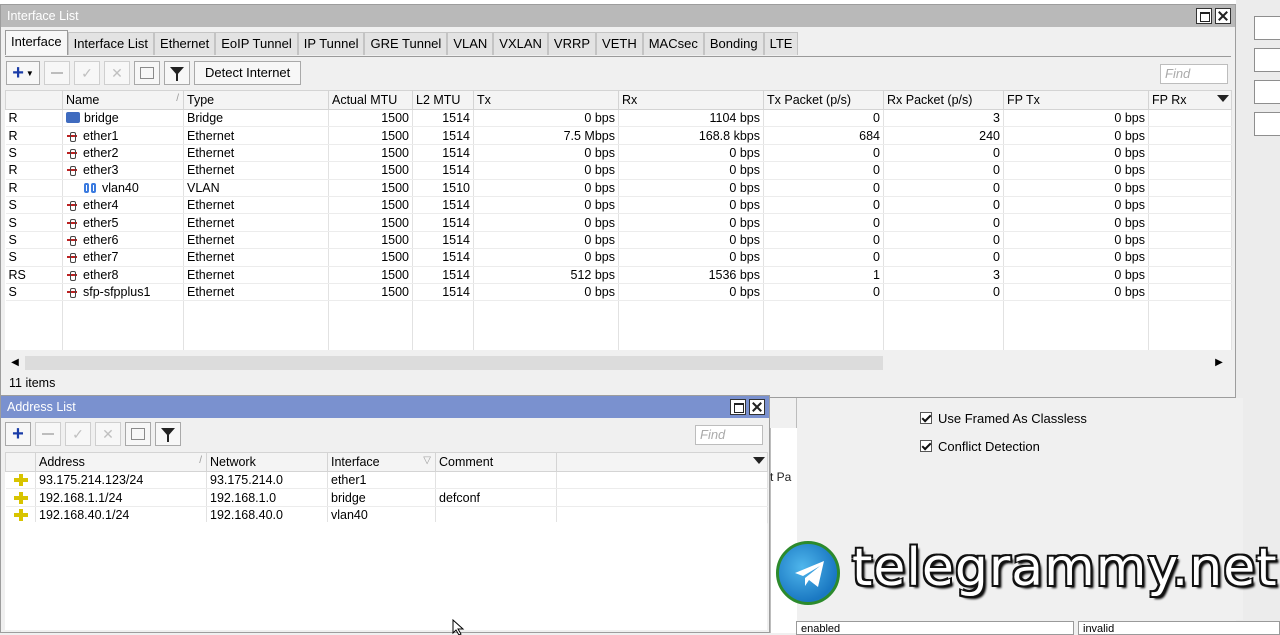 The width and height of the screenshot is (1280, 635). Describe the element at coordinates (1003, 418) in the screenshot. I see `use-framed-as-classless-checkbox-row: Use Framed As Classless` at that location.